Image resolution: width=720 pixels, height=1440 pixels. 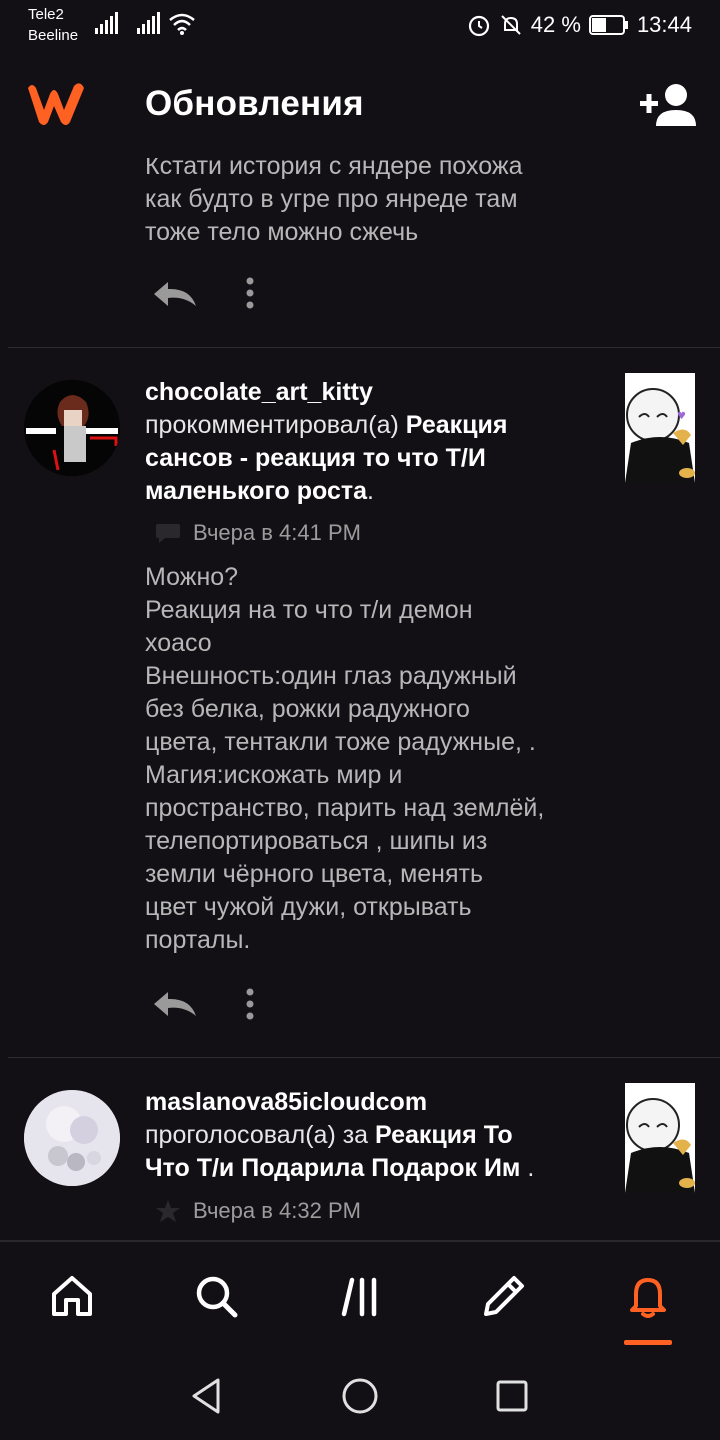 I want to click on comment-line: хоасо, so click(x=178, y=643).